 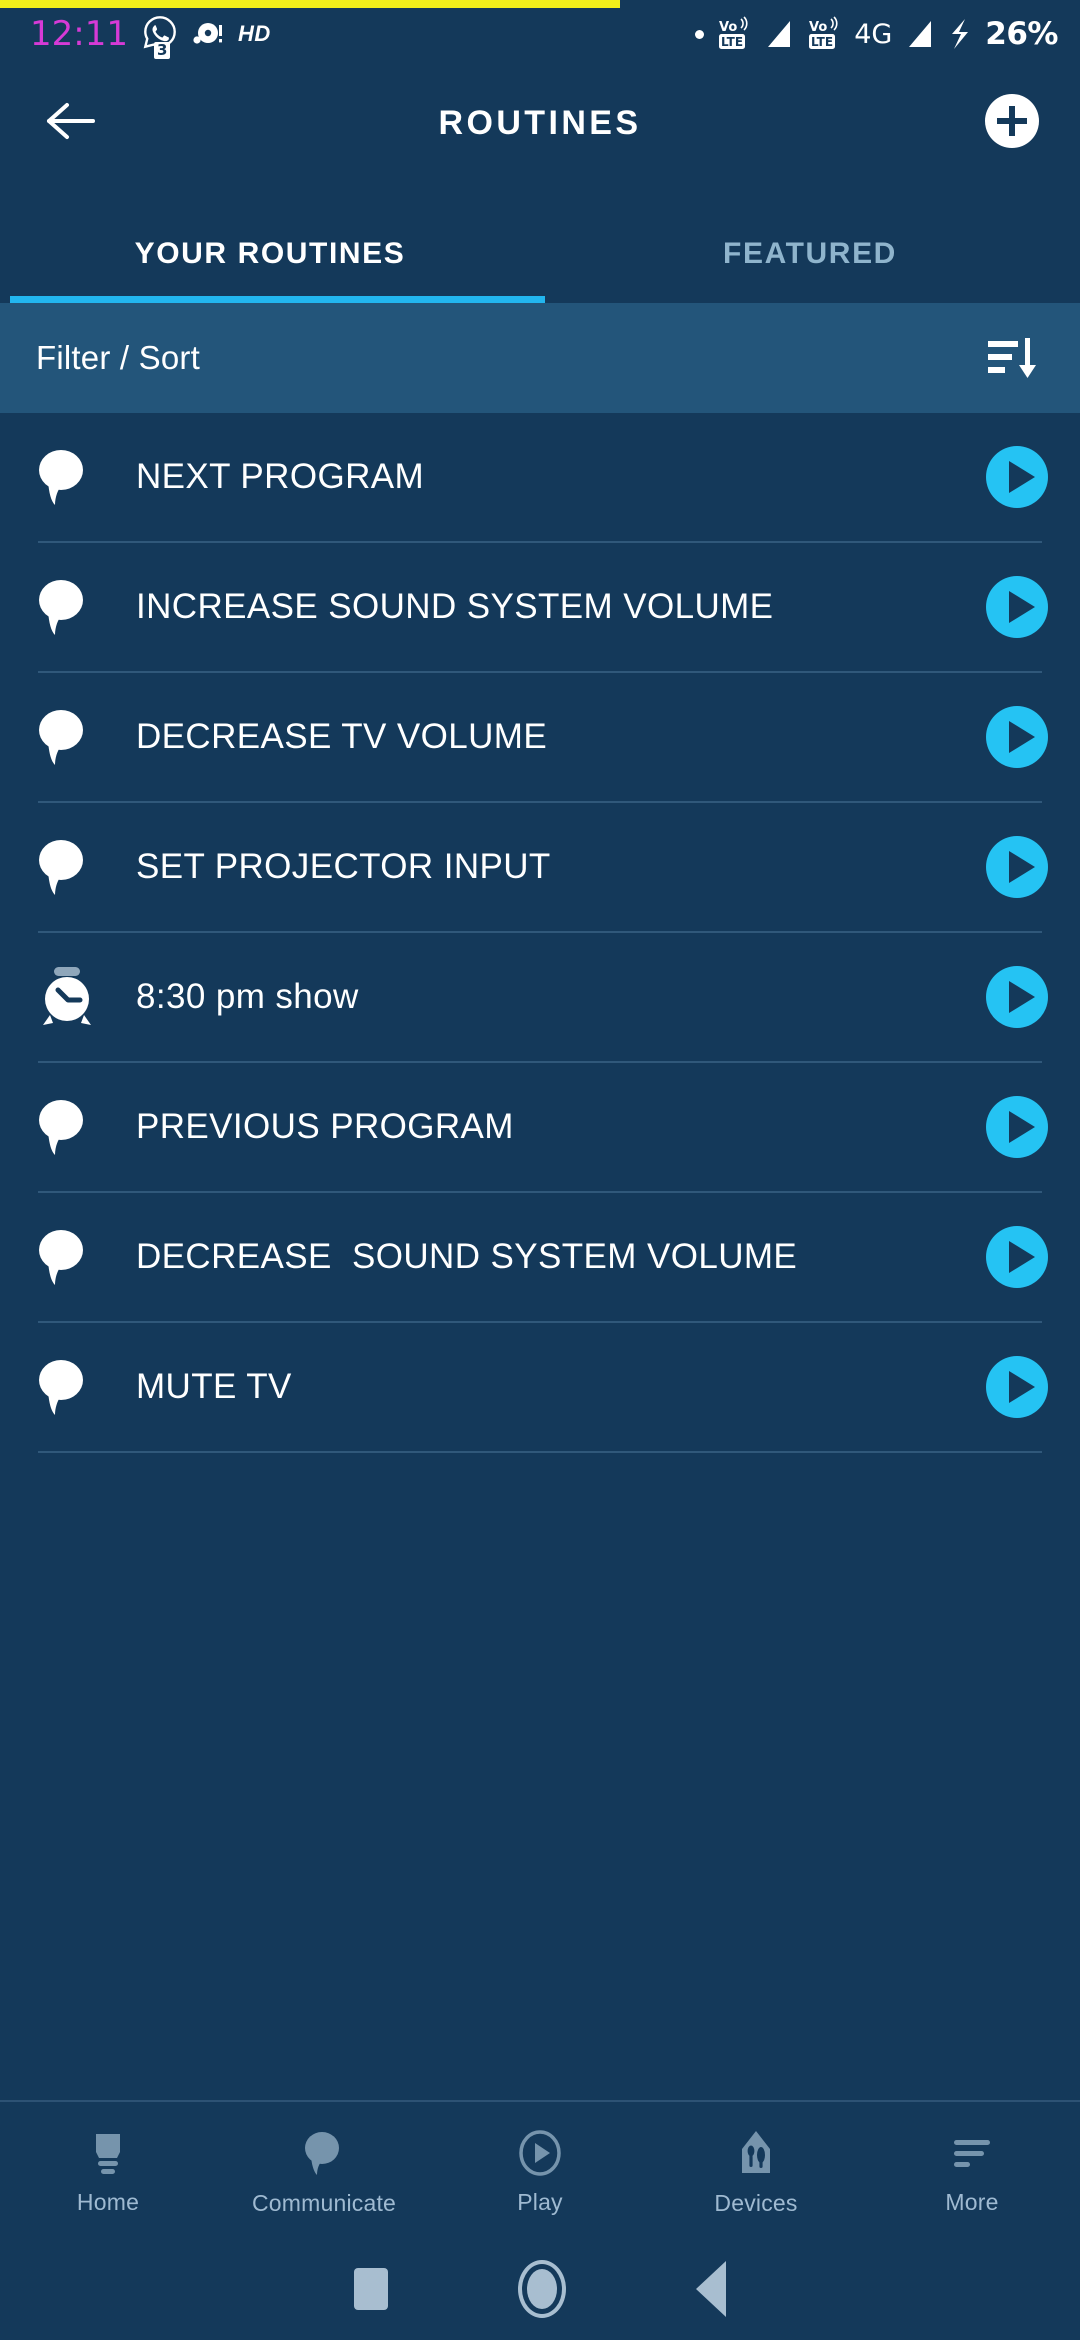 I want to click on nav-label-devices: Devices, so click(x=756, y=2202).